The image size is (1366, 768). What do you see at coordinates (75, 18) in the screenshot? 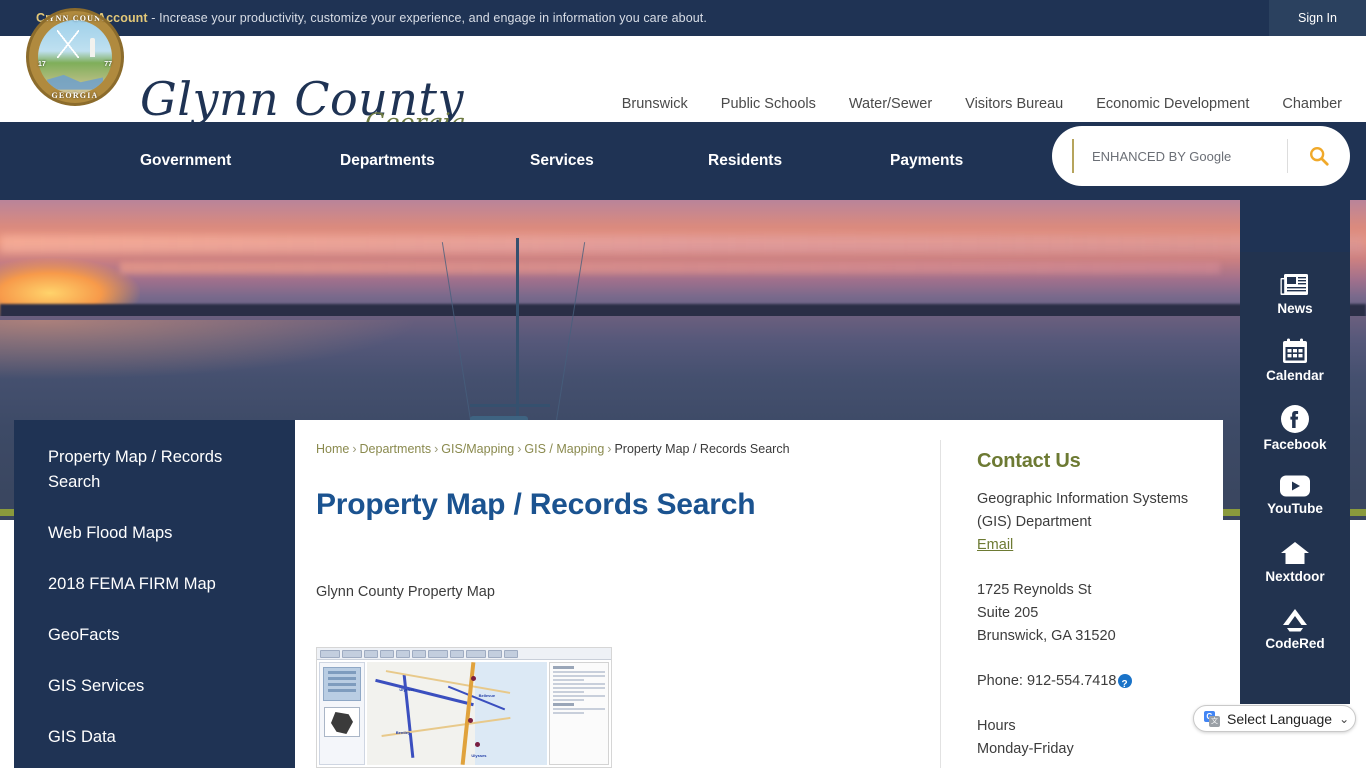
I see `seal-text-top: GLYNN COUNTY` at bounding box center [75, 18].